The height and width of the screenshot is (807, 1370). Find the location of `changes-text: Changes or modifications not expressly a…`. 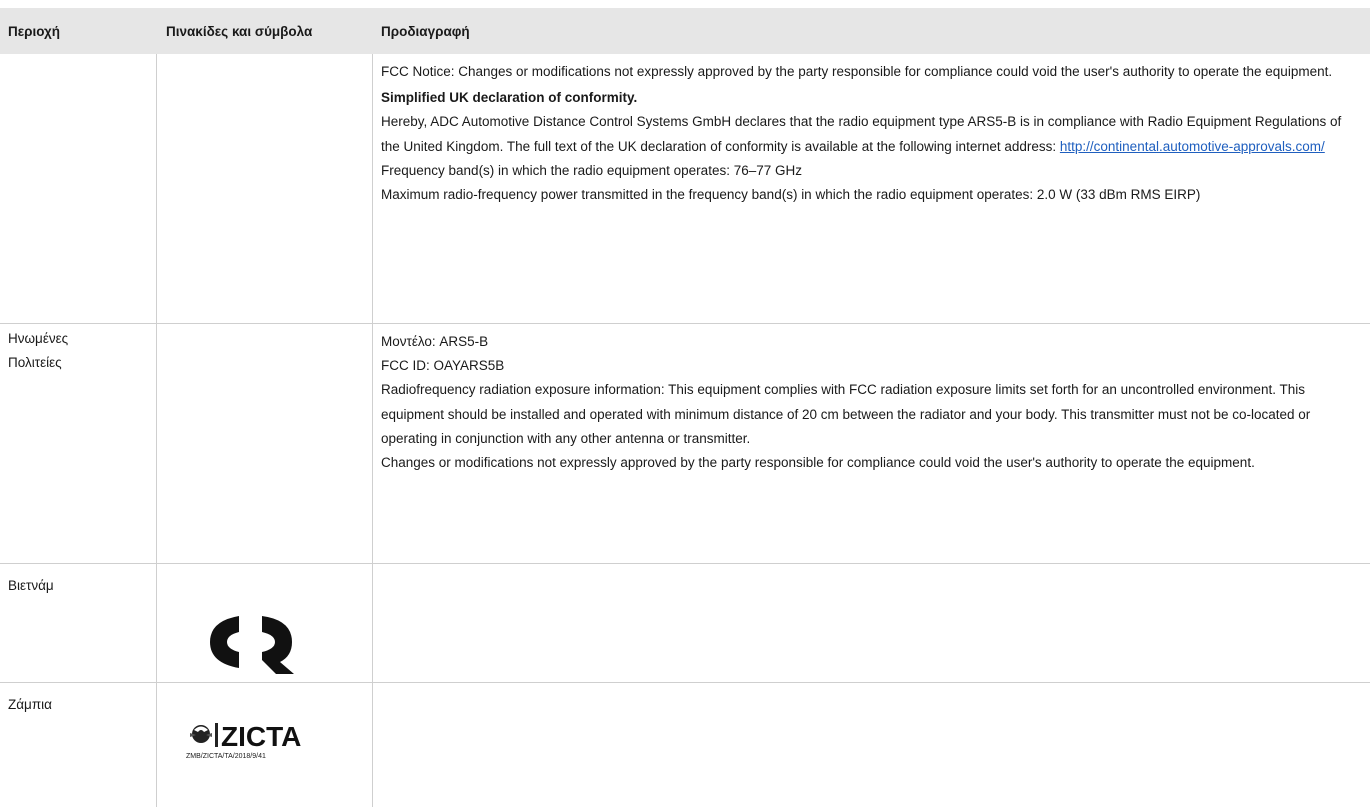

changes-text: Changes or modifications not expressly a… is located at coordinates (818, 463).